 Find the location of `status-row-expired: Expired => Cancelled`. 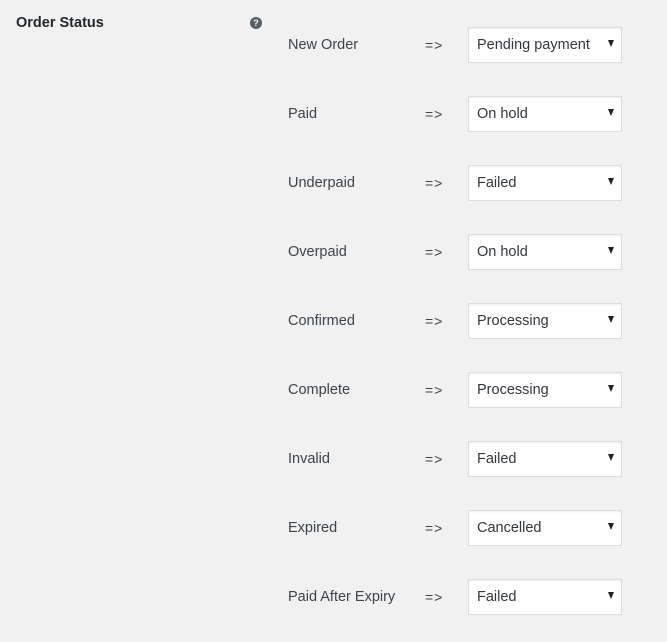

status-row-expired: Expired => Cancelled is located at coordinates (458, 528).